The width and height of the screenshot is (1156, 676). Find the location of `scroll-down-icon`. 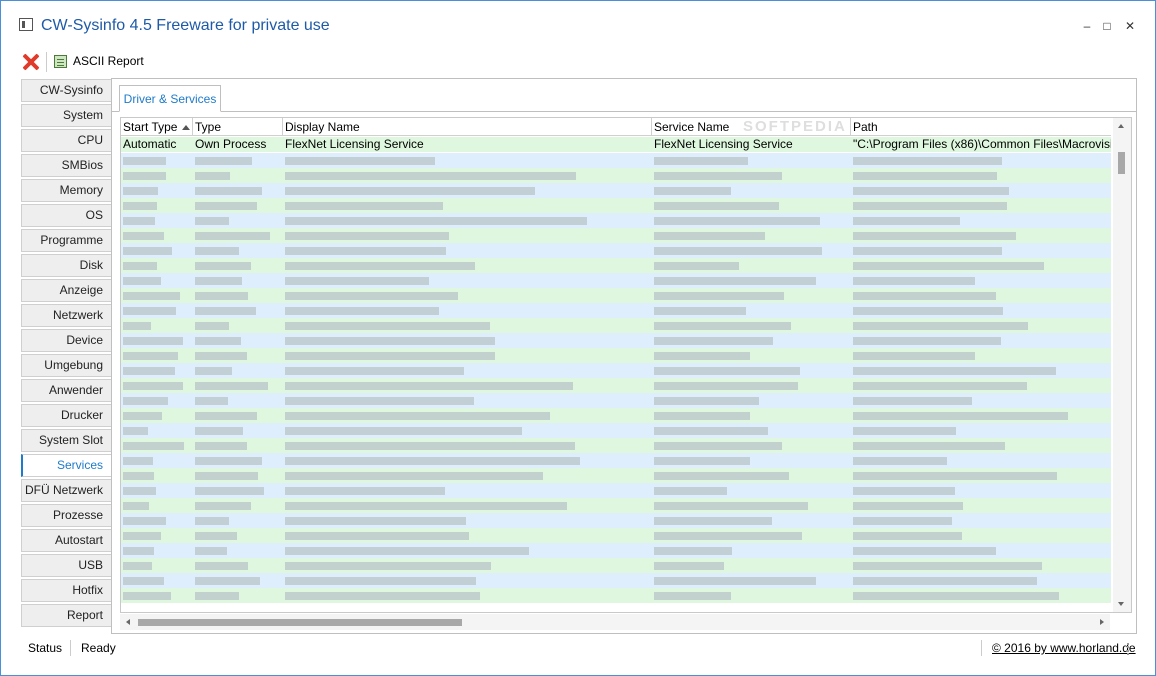

scroll-down-icon is located at coordinates (1121, 604).